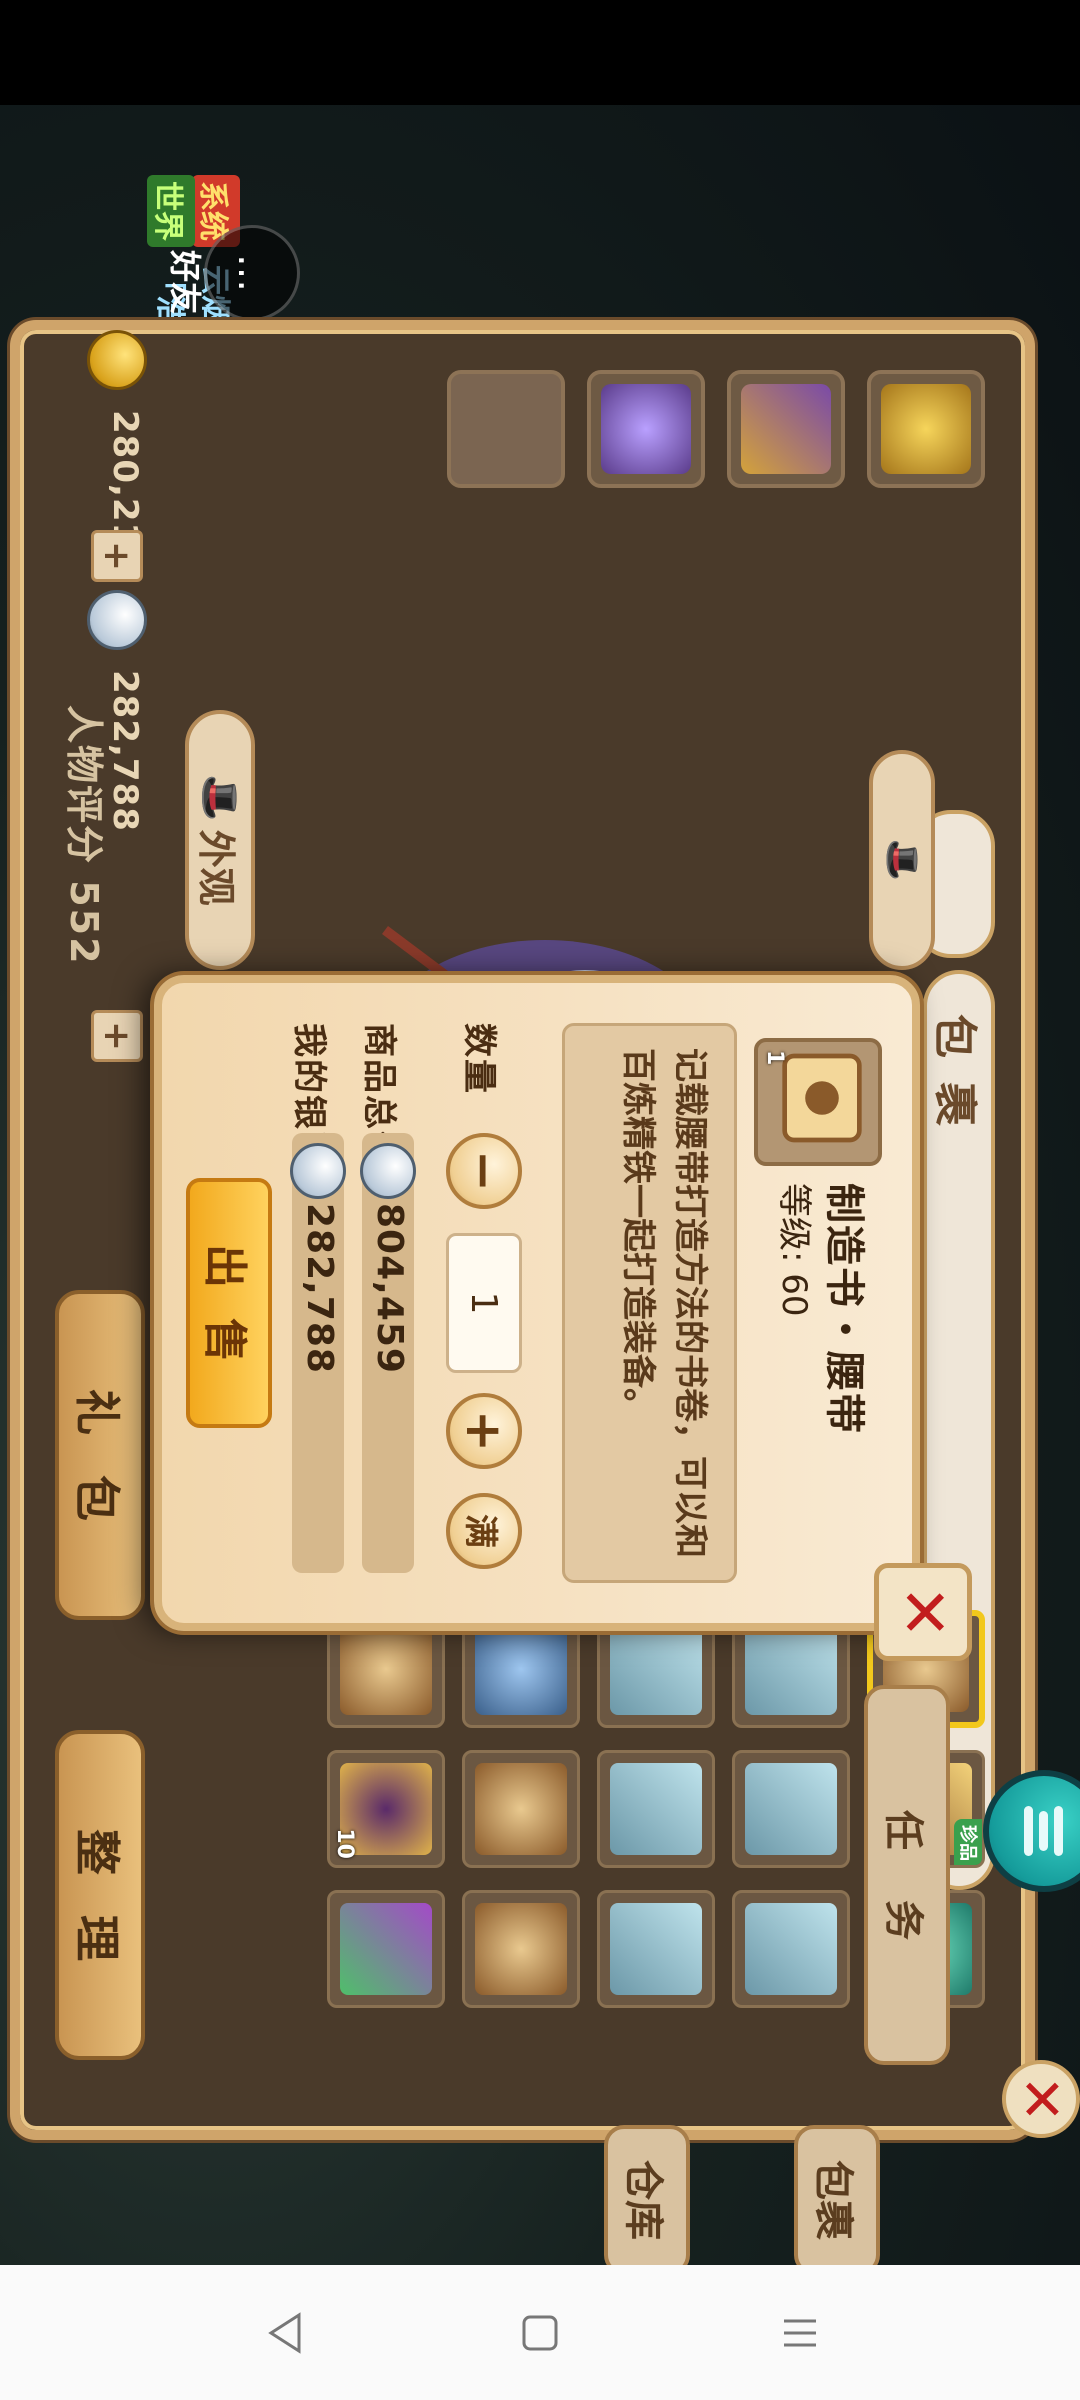  What do you see at coordinates (837, 2200) in the screenshot?
I see `tab-bag: 包裹` at bounding box center [837, 2200].